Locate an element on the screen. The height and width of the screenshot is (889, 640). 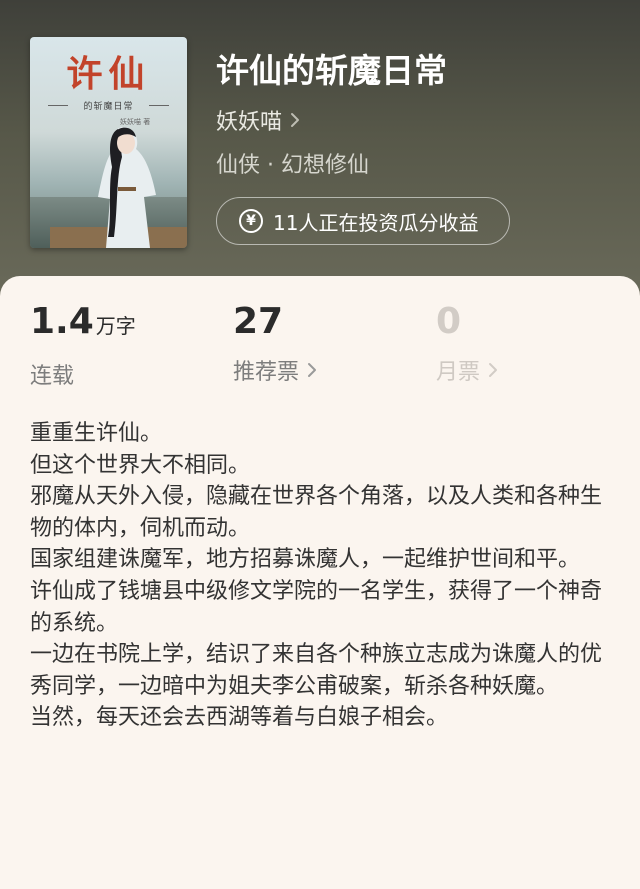
word-count-value: 1.4 万字 is located at coordinates (83, 324).